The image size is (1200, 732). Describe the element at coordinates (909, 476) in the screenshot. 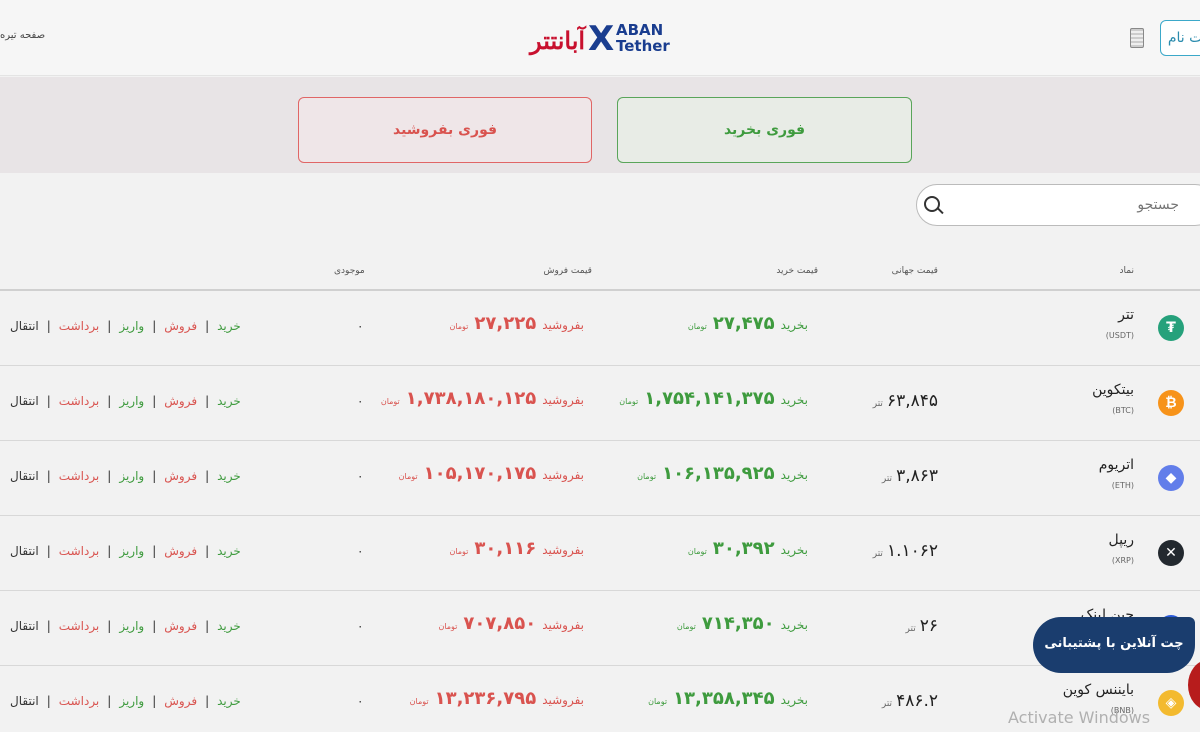

I see `world-price: ۳,۸۶۳تتر` at that location.